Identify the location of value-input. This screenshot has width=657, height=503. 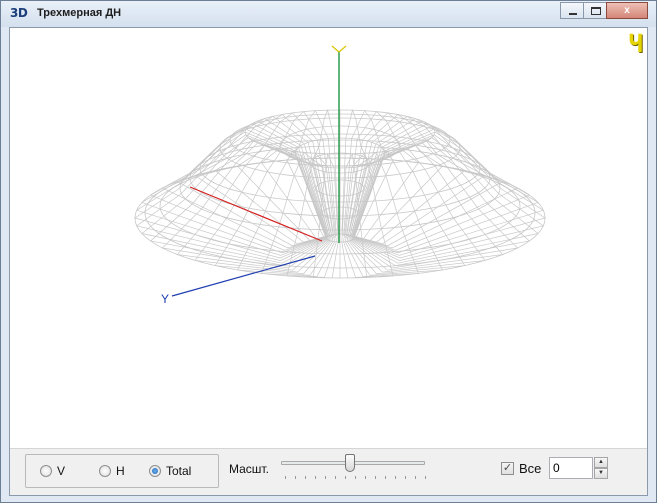
(571, 468).